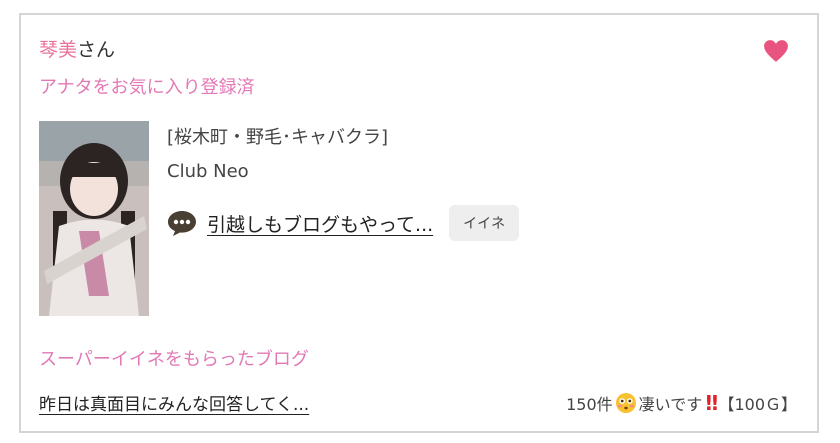  I want to click on super-iine-stats: 150件 凄いです !! 【100Ｇ】, so click(681, 403).